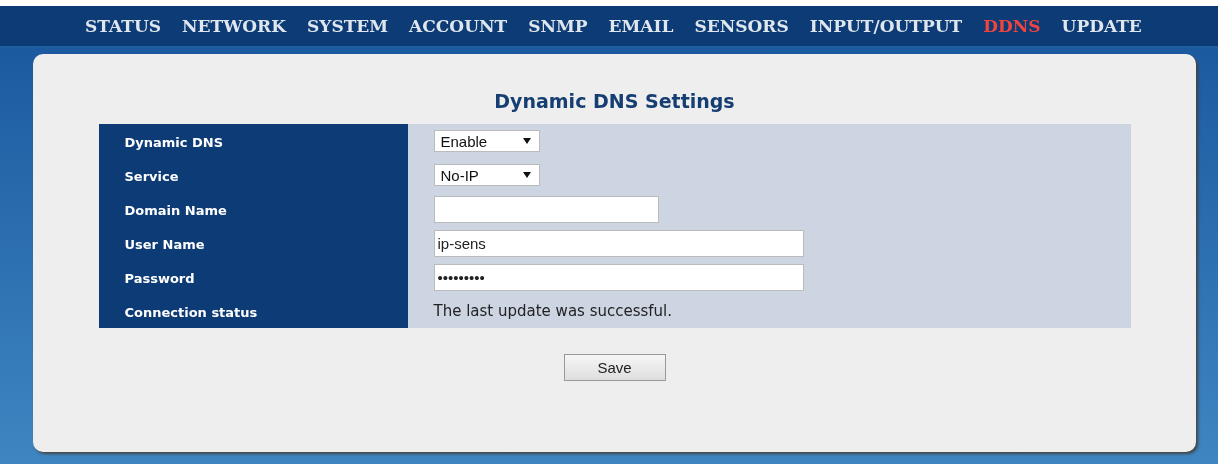 This screenshot has width=1218, height=464. I want to click on field-label: Connection status, so click(191, 312).